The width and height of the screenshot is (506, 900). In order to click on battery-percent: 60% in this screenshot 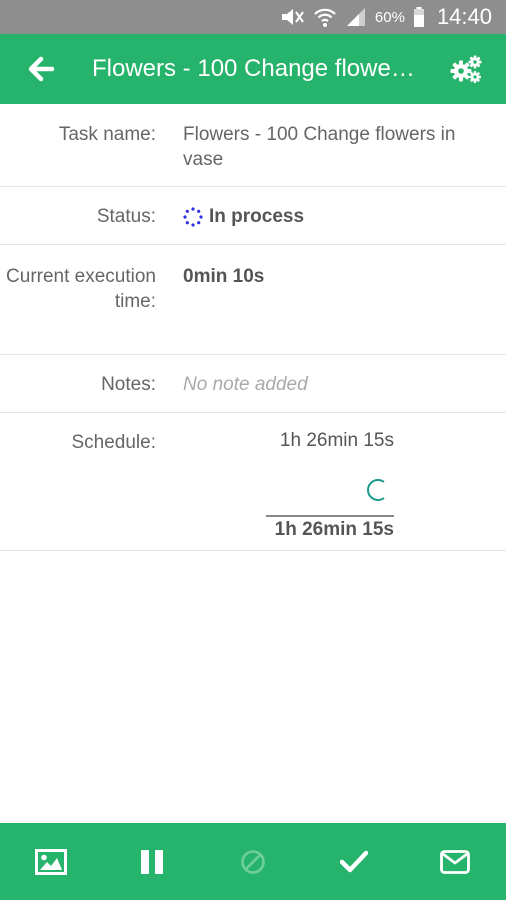, I will do `click(389, 17)`.